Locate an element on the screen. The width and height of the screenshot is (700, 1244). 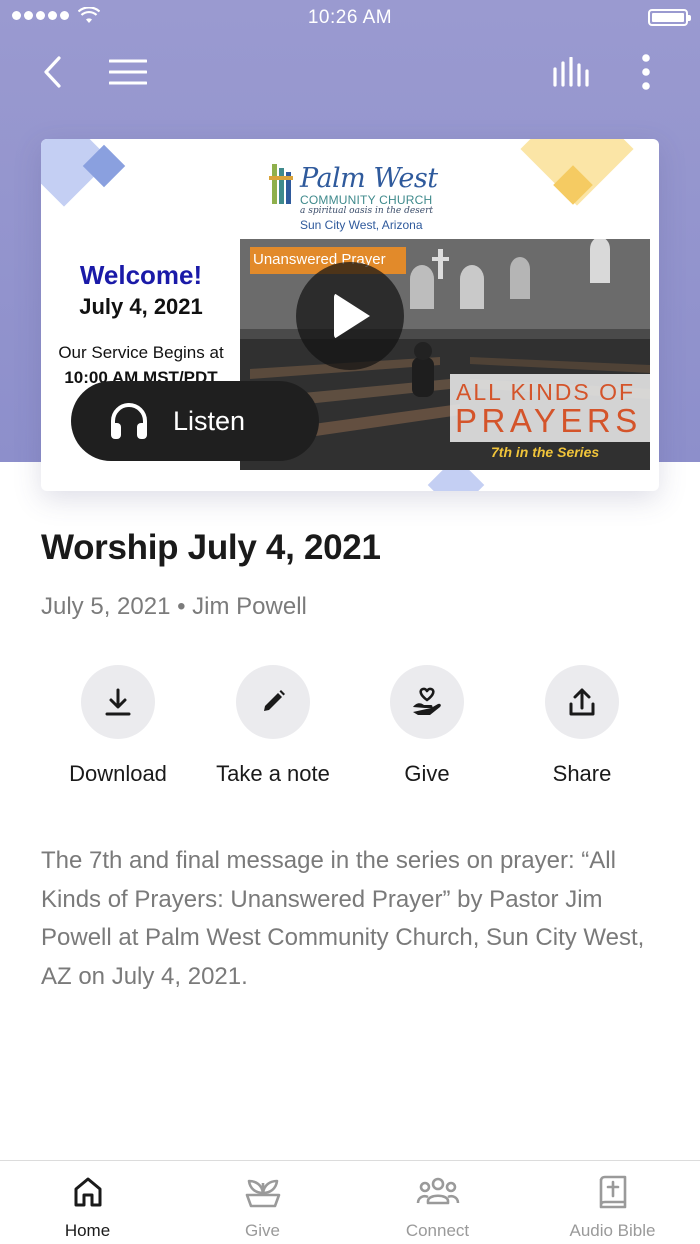
take-note-button: Take a note is located at coordinates (273, 730).